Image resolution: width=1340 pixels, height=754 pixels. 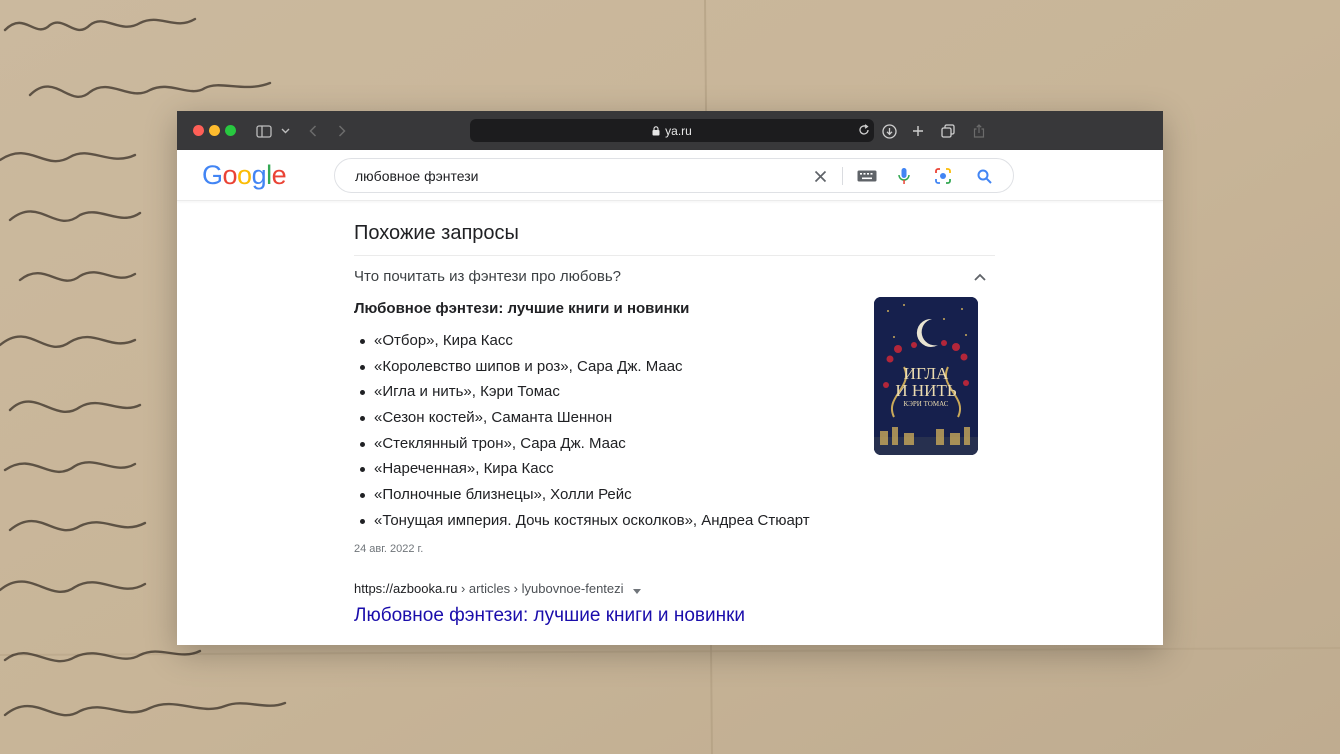 What do you see at coordinates (416, 176) in the screenshot?
I see `search-input: любовное фэнтези` at bounding box center [416, 176].